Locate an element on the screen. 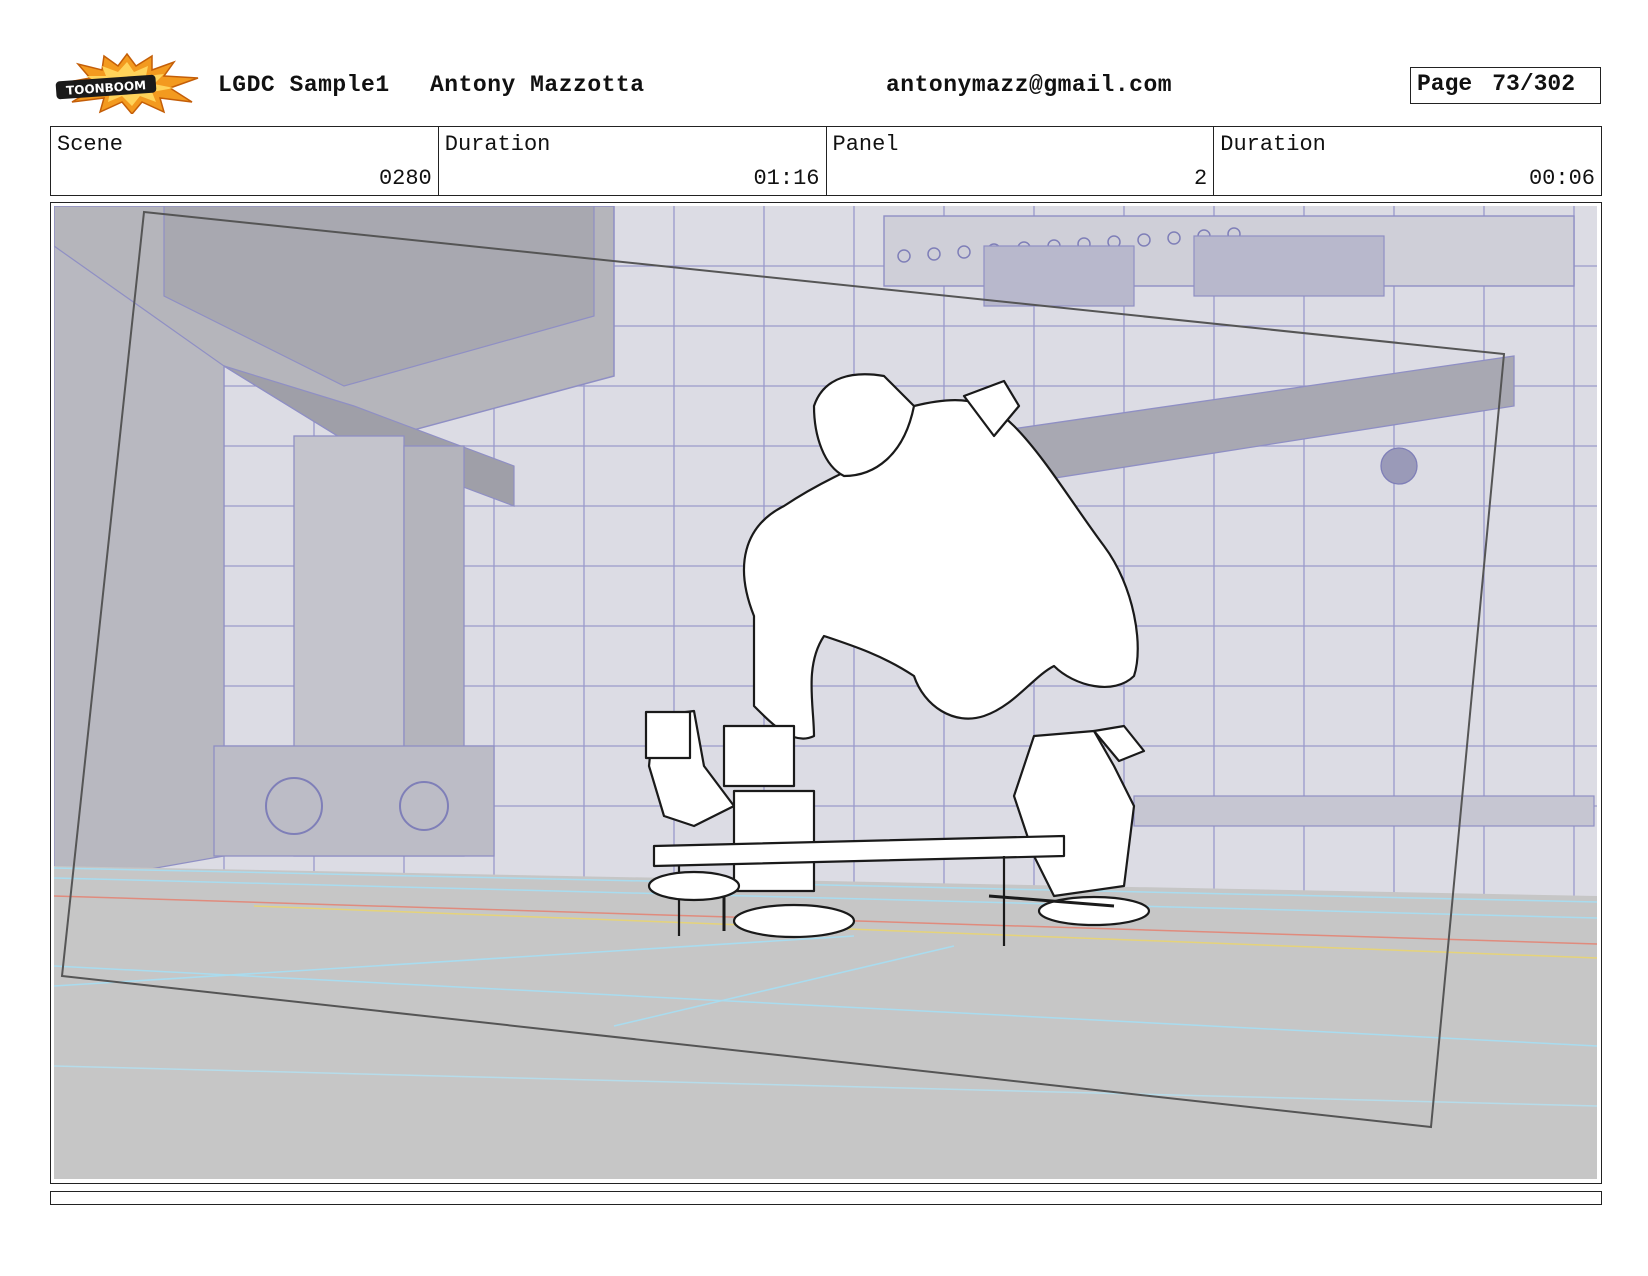  panel-duration-label: Duration is located at coordinates (1273, 144).